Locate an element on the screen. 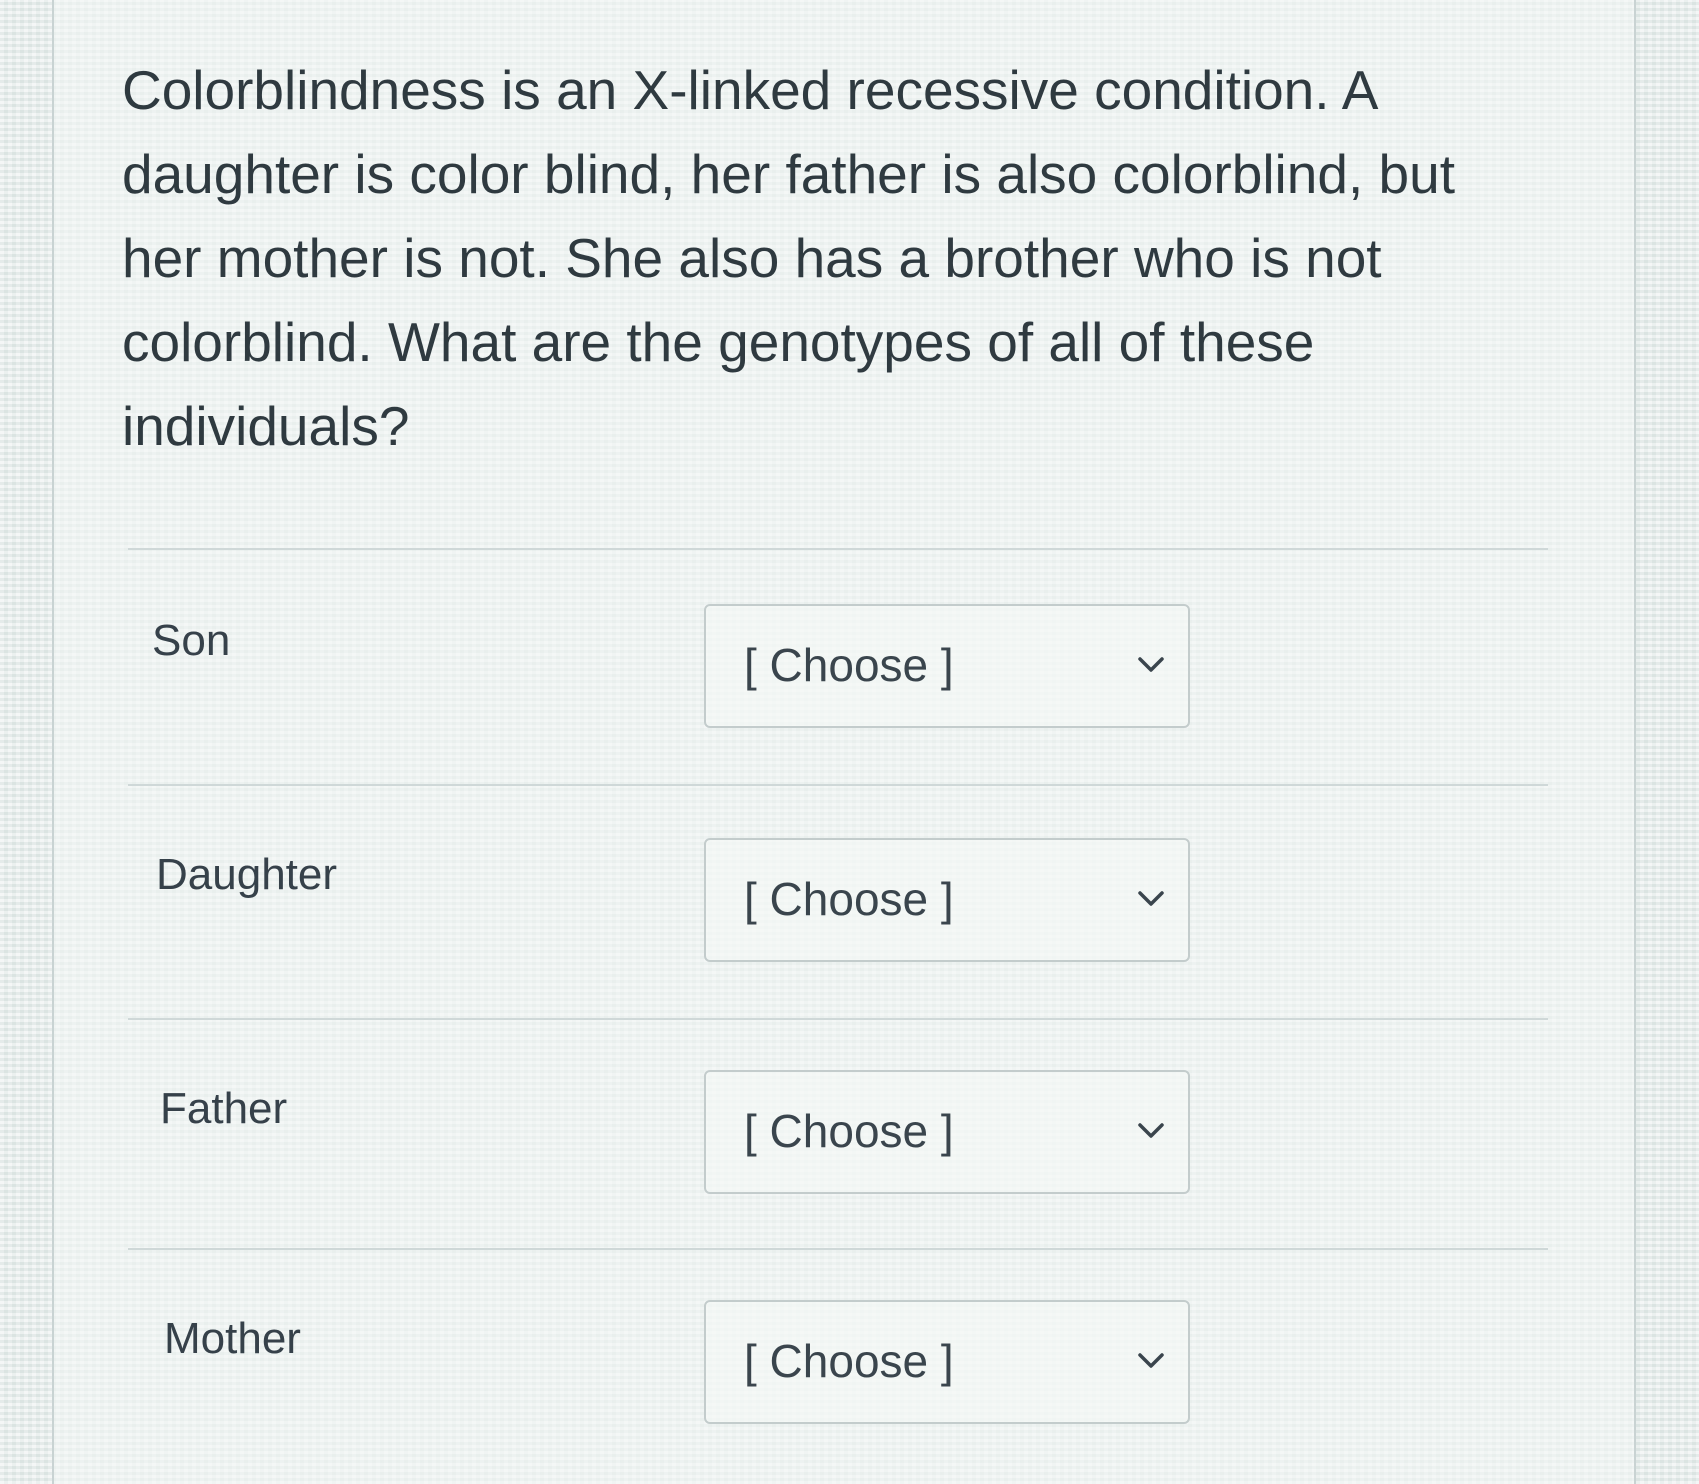 This screenshot has width=1699, height=1484. daughter-genotype-select: [ Choose ] is located at coordinates (947, 900).